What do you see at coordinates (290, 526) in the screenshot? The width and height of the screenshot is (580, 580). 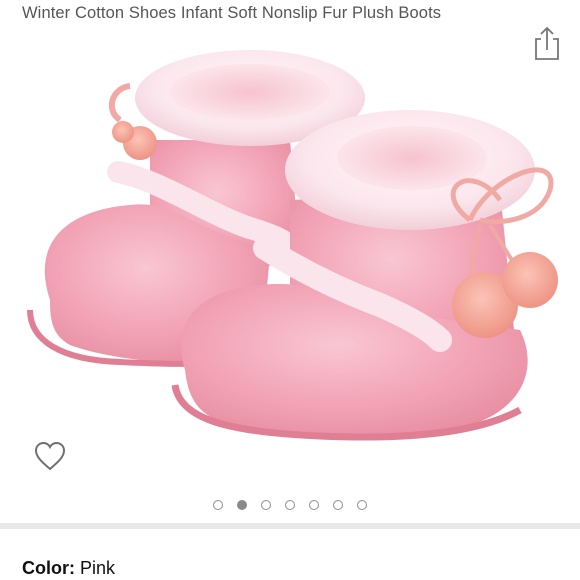 I see `section-divider` at bounding box center [290, 526].